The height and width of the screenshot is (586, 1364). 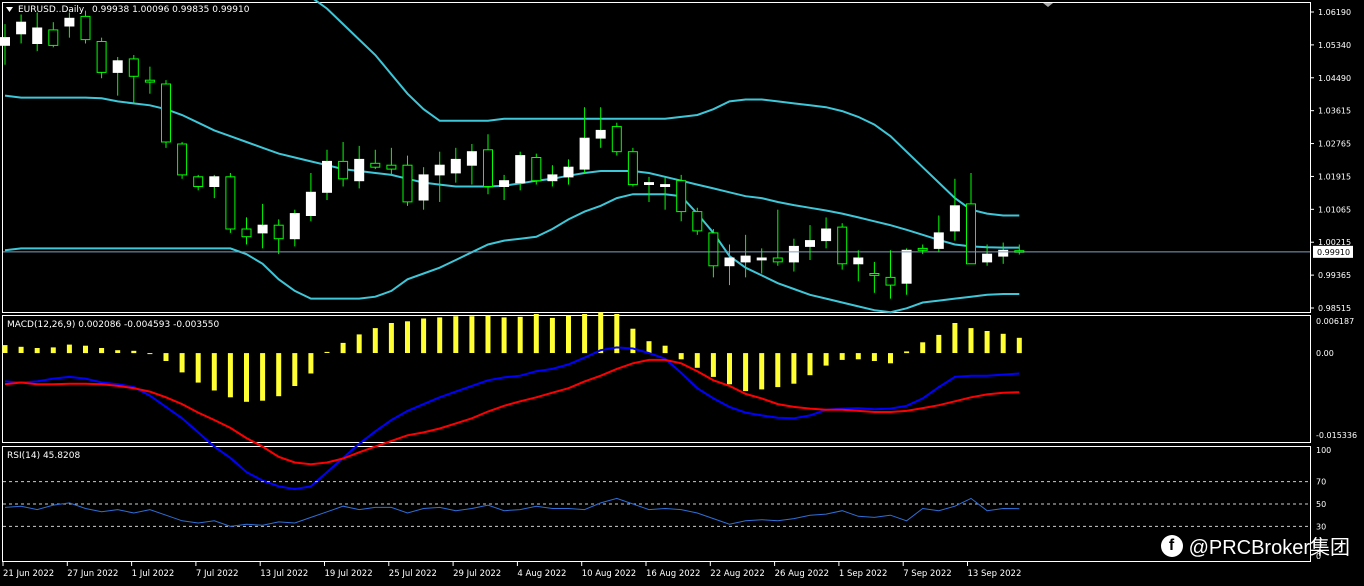 I want to click on time-axis-label: 27 Jun 2022, so click(x=92, y=574).